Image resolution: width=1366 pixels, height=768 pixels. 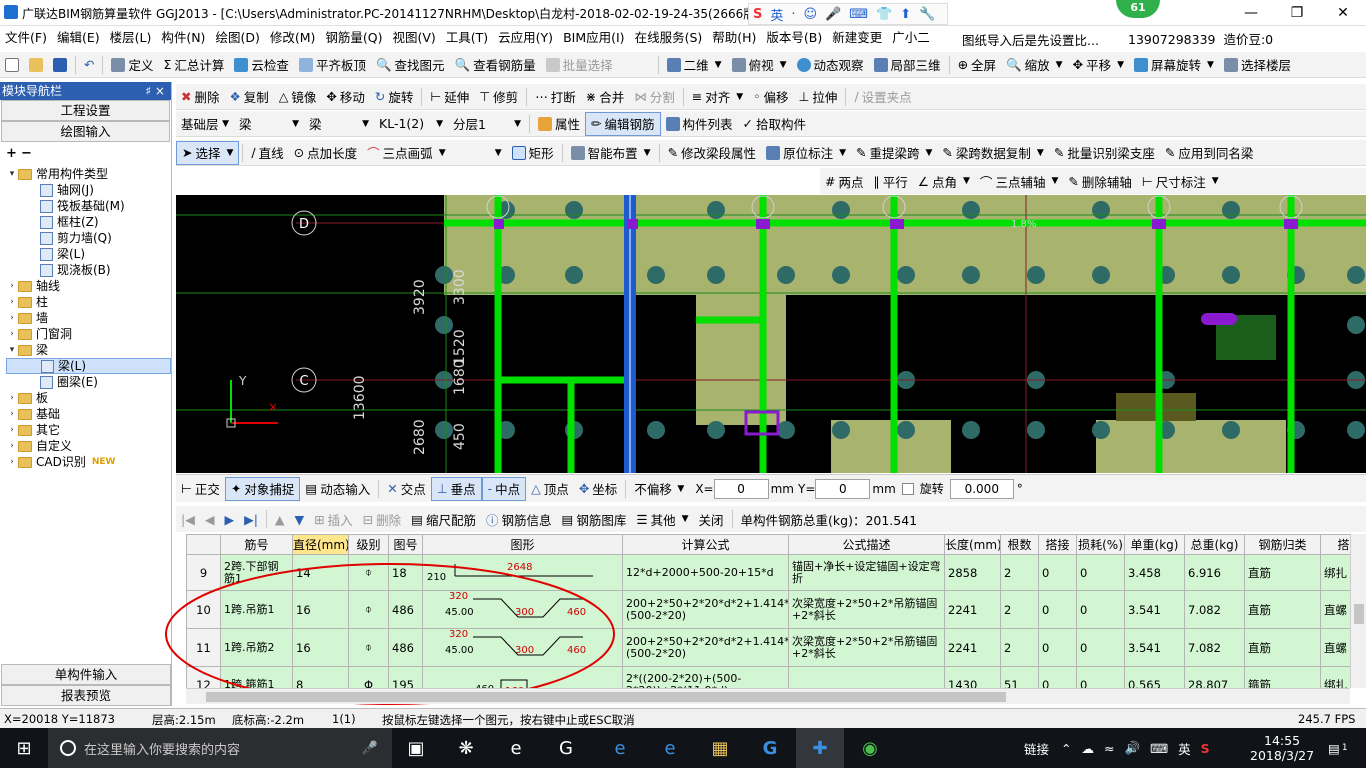 What do you see at coordinates (12, 174) in the screenshot?
I see `expanded-arrow-icon: ▾` at bounding box center [12, 174].